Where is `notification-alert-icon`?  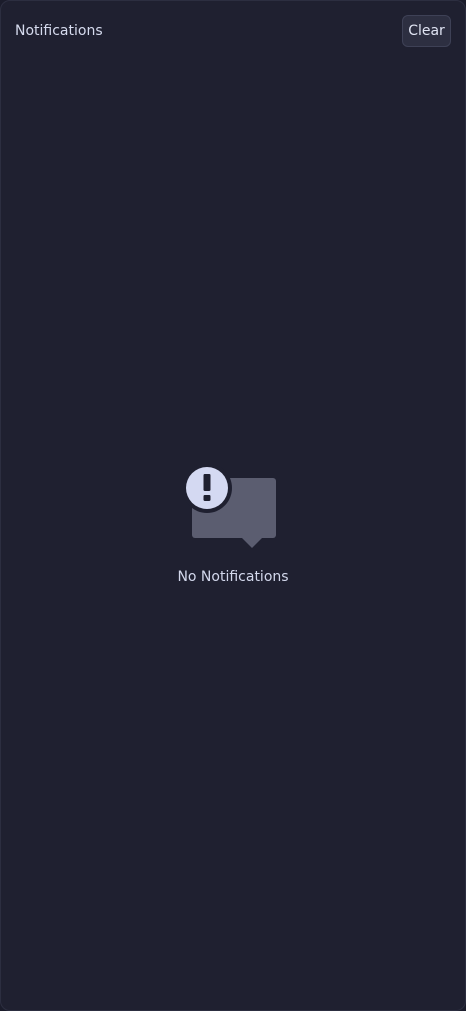
notification-alert-icon is located at coordinates (230, 506).